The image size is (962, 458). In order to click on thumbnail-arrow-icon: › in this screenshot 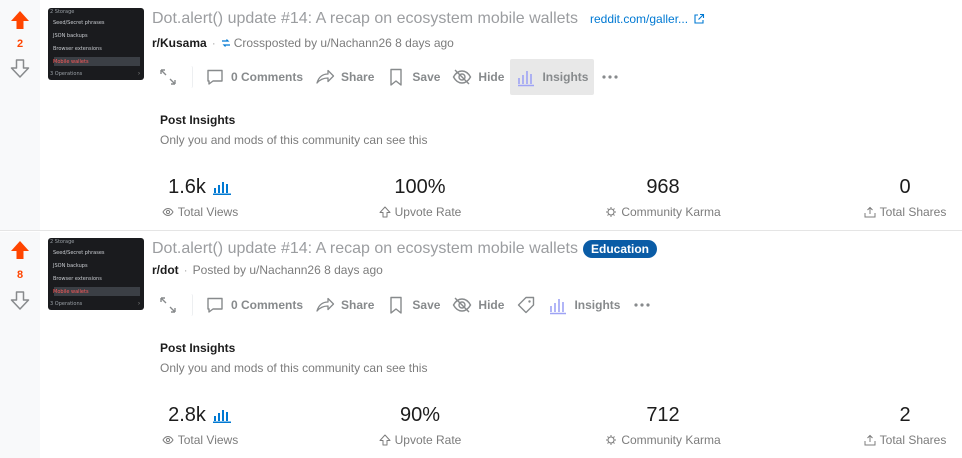, I will do `click(139, 304)`.